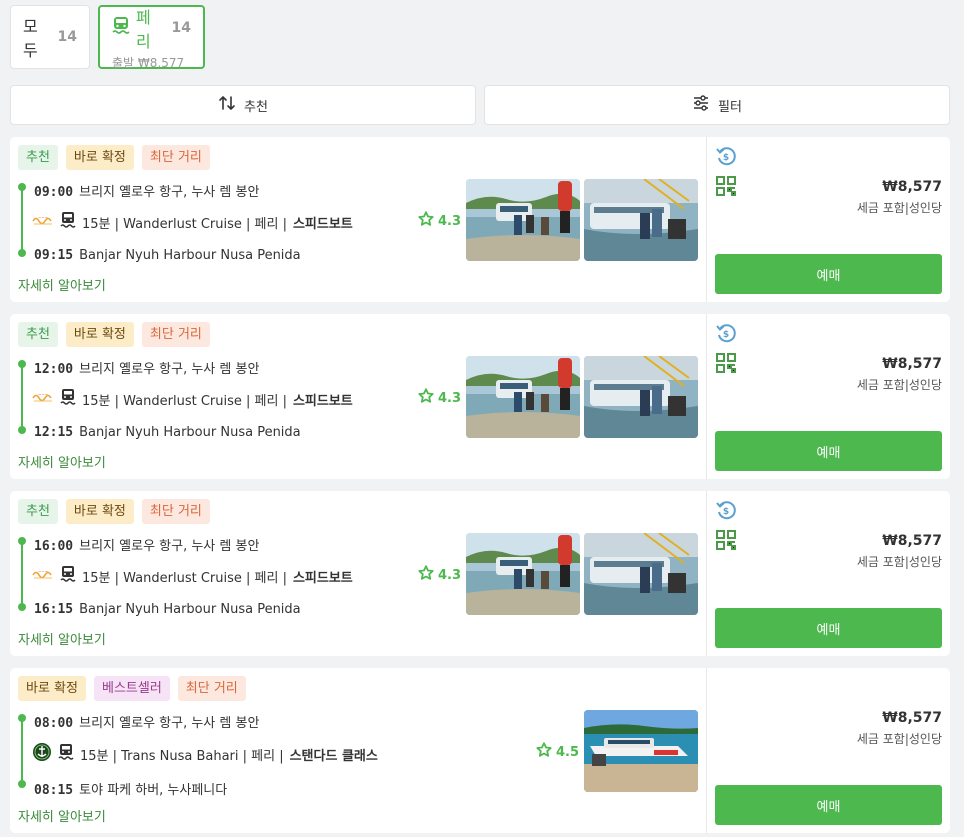  I want to click on departure-time: 09:00, so click(54, 192).